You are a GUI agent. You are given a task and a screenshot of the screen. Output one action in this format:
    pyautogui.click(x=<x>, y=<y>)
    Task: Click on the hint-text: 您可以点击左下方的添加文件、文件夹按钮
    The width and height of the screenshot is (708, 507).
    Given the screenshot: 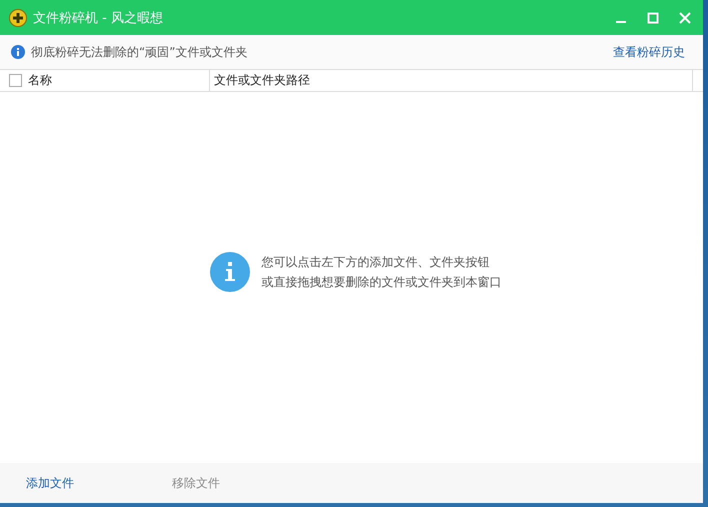 What is the action you would take?
    pyautogui.click(x=376, y=262)
    